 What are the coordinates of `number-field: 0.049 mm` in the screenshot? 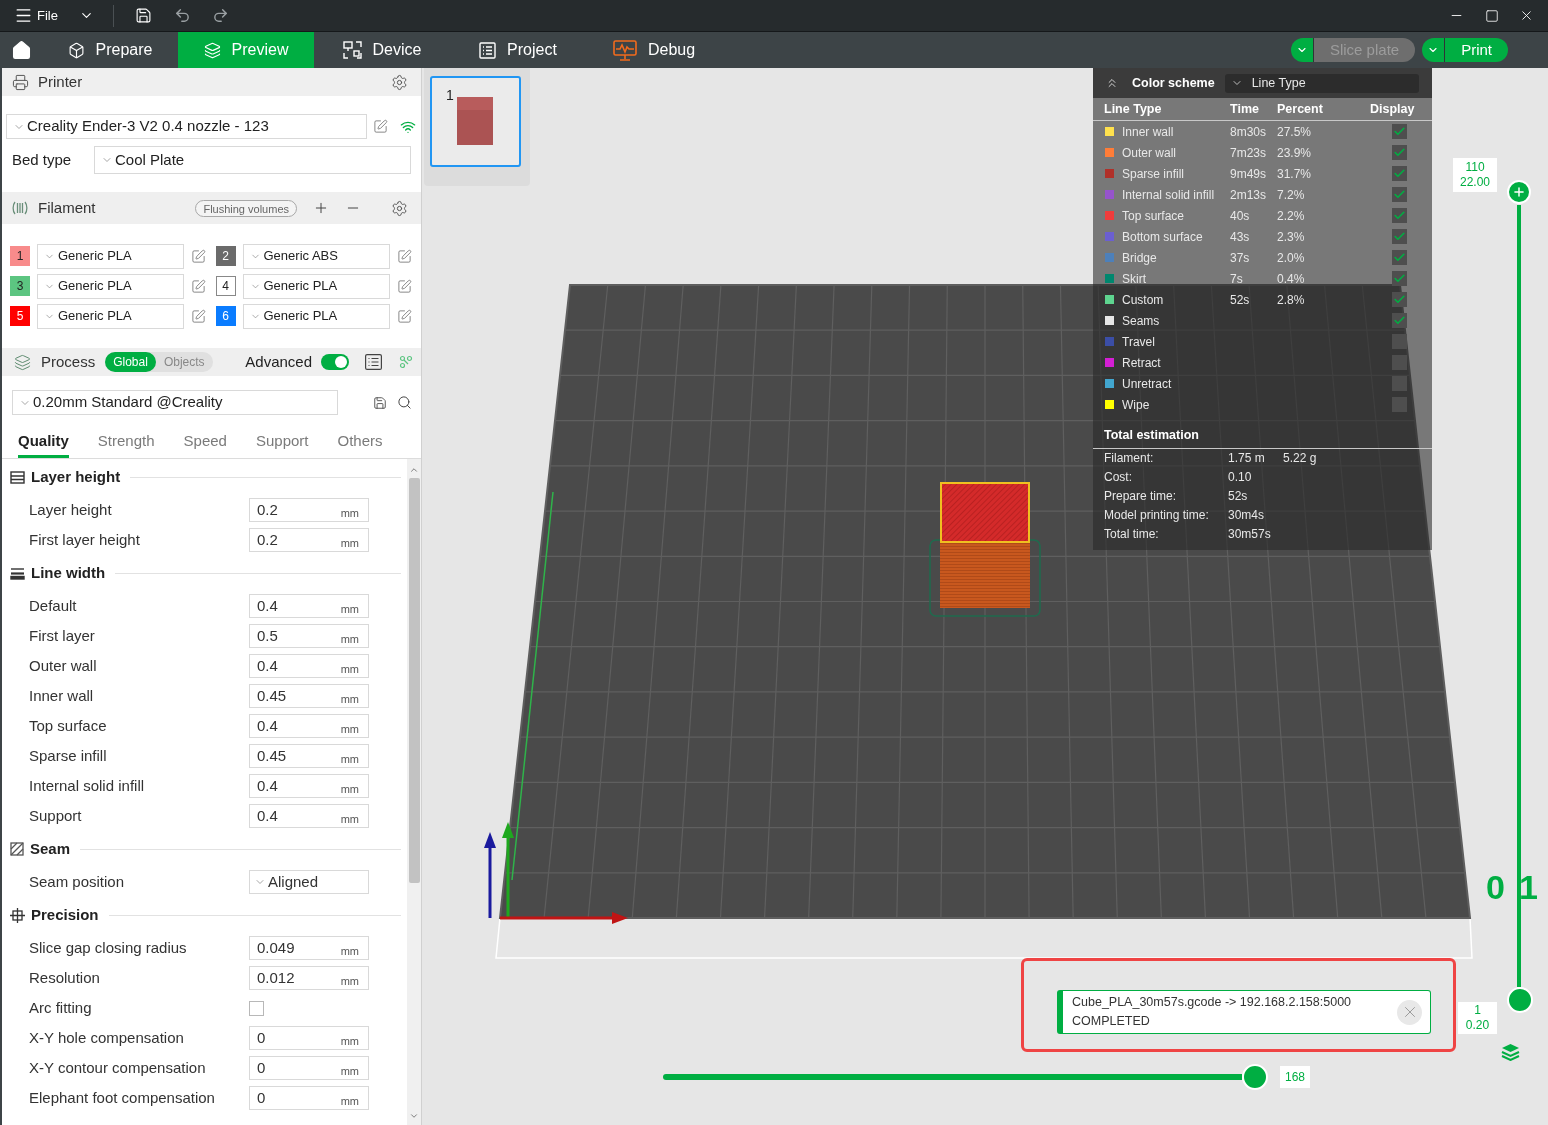 It's located at (309, 948).